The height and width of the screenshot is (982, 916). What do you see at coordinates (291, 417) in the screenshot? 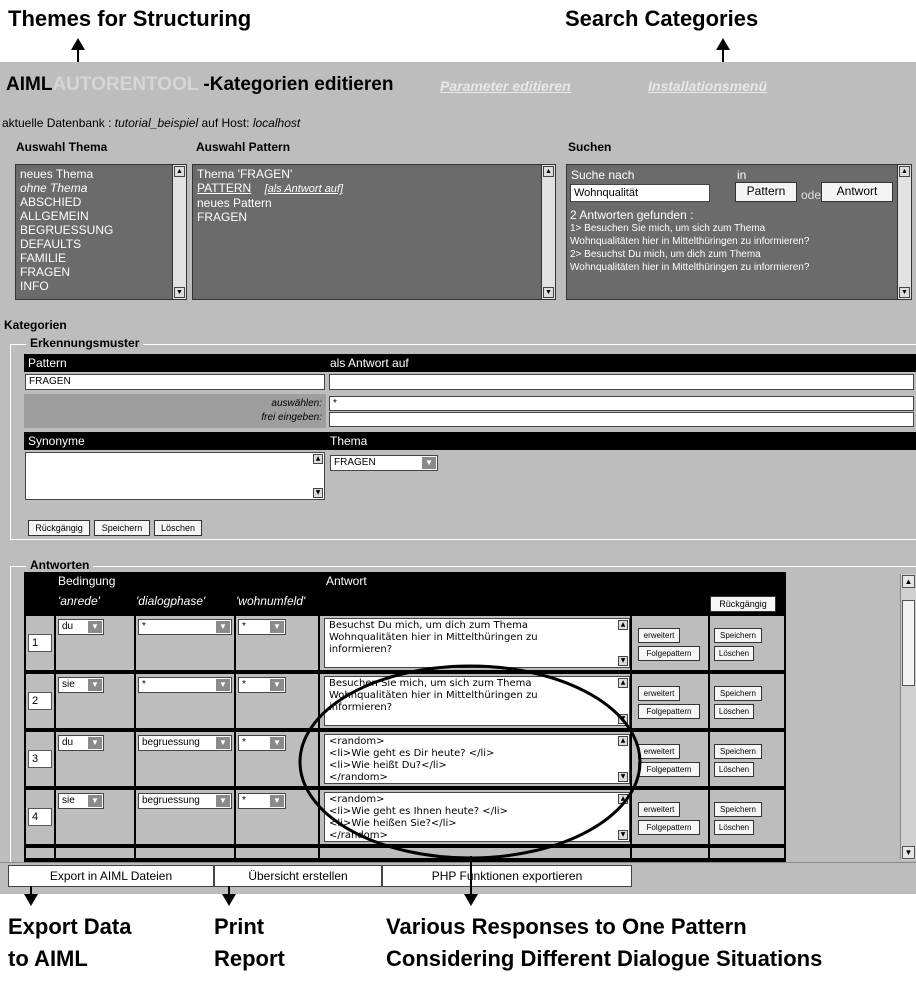
I see `free-label: frei eingeben:` at bounding box center [291, 417].